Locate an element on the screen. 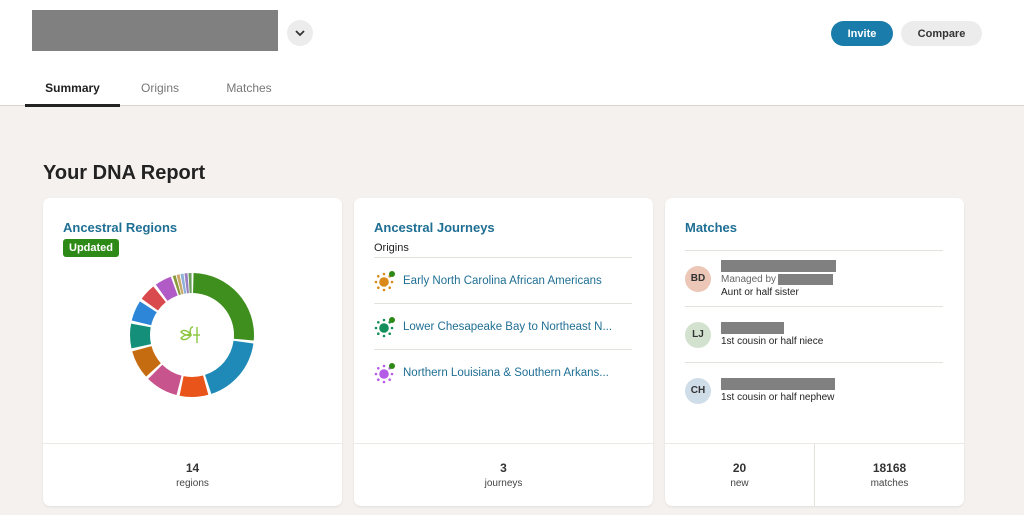  matches-footer: 20 new 18168 matches is located at coordinates (814, 474).